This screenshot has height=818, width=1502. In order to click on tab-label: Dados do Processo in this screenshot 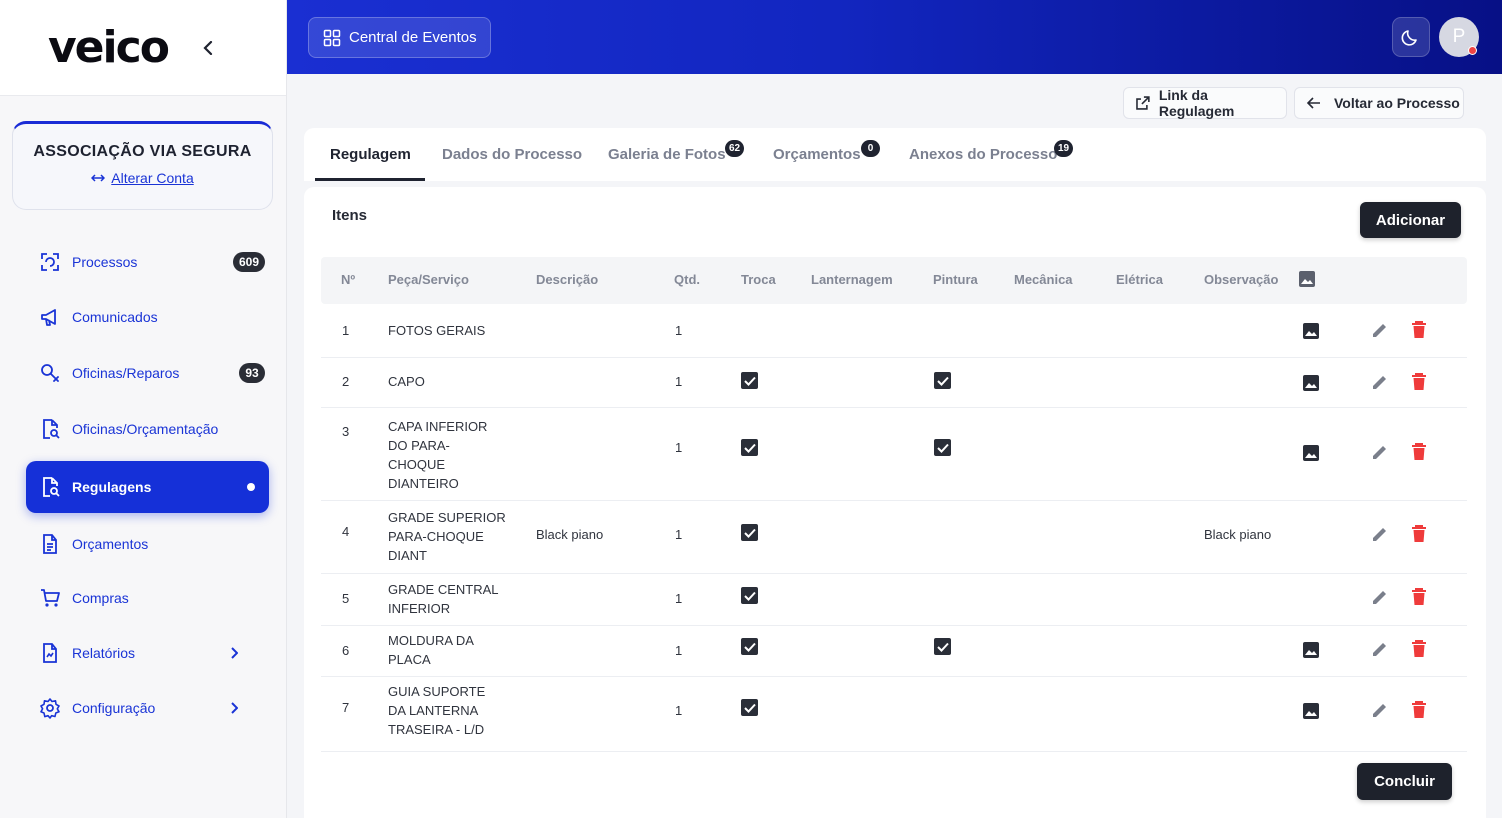, I will do `click(512, 154)`.